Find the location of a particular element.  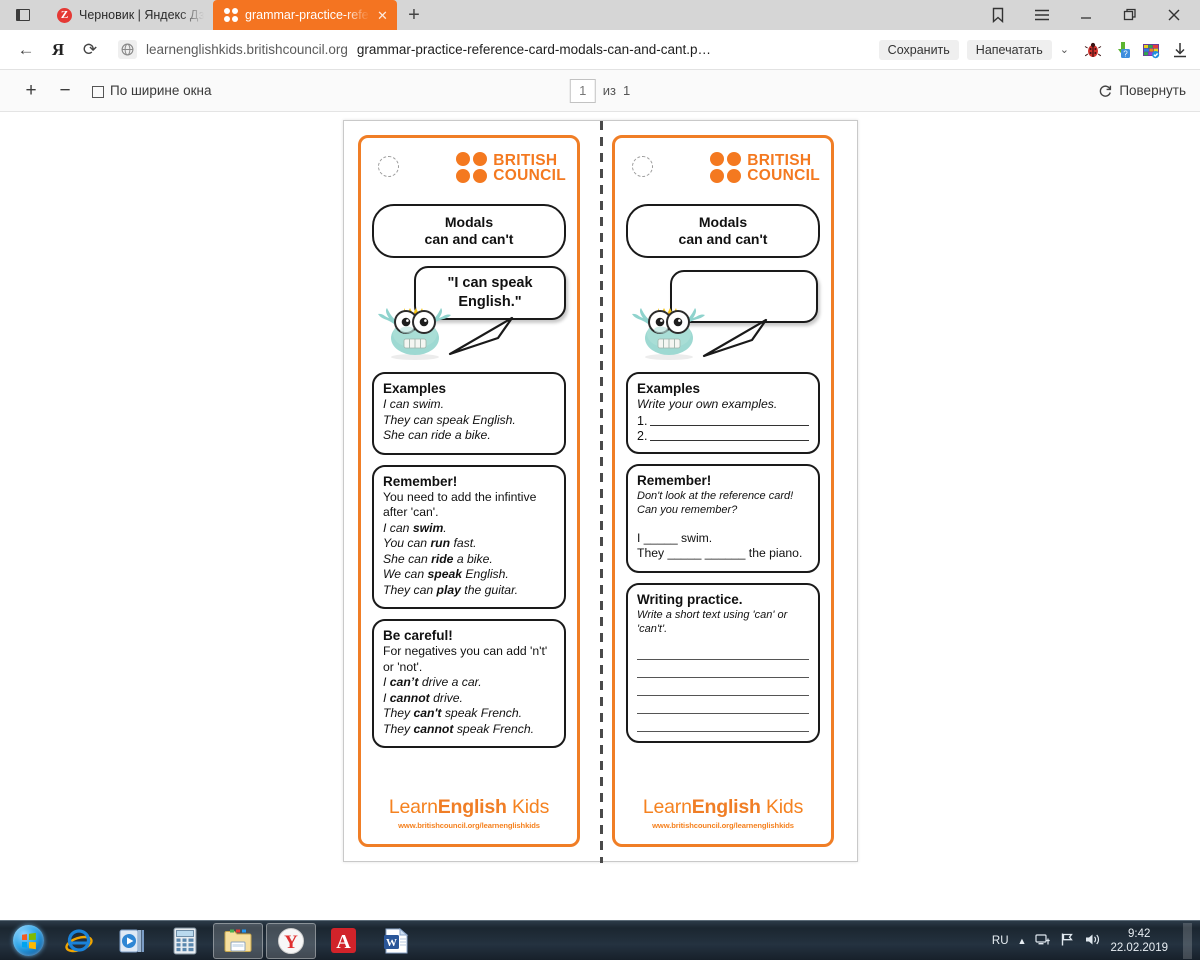

bug-icon is located at coordinates (1093, 50).